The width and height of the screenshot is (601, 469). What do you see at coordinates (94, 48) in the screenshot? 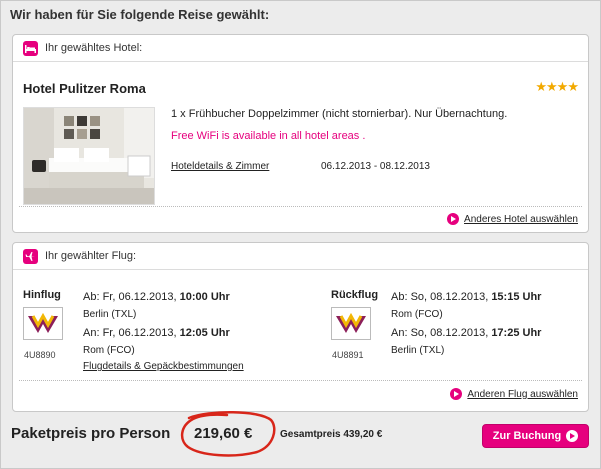
I see `hotel-section-label: Ihr gewähltes Hotel:` at bounding box center [94, 48].